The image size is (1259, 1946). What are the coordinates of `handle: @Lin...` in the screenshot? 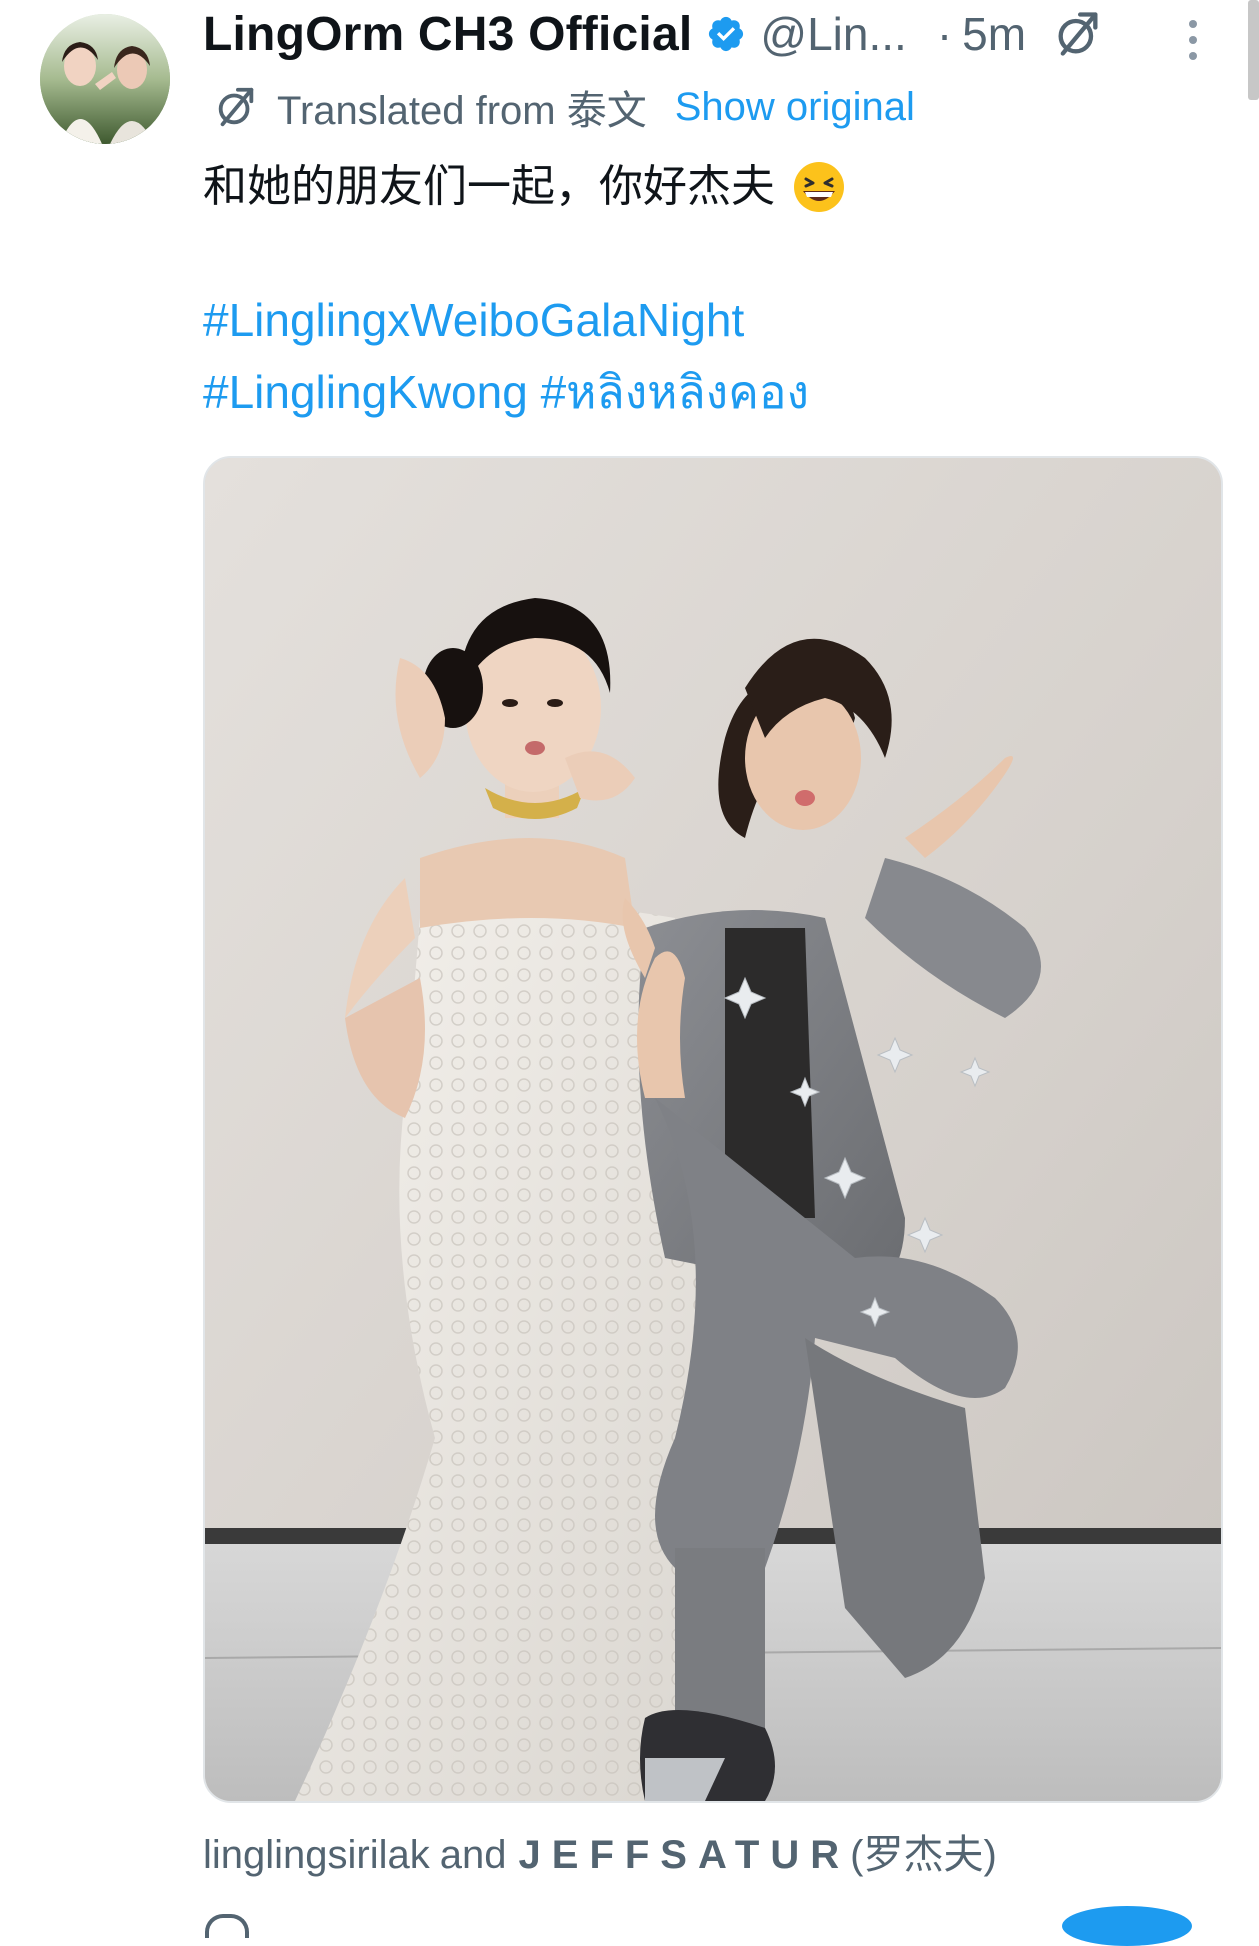 It's located at (833, 34).